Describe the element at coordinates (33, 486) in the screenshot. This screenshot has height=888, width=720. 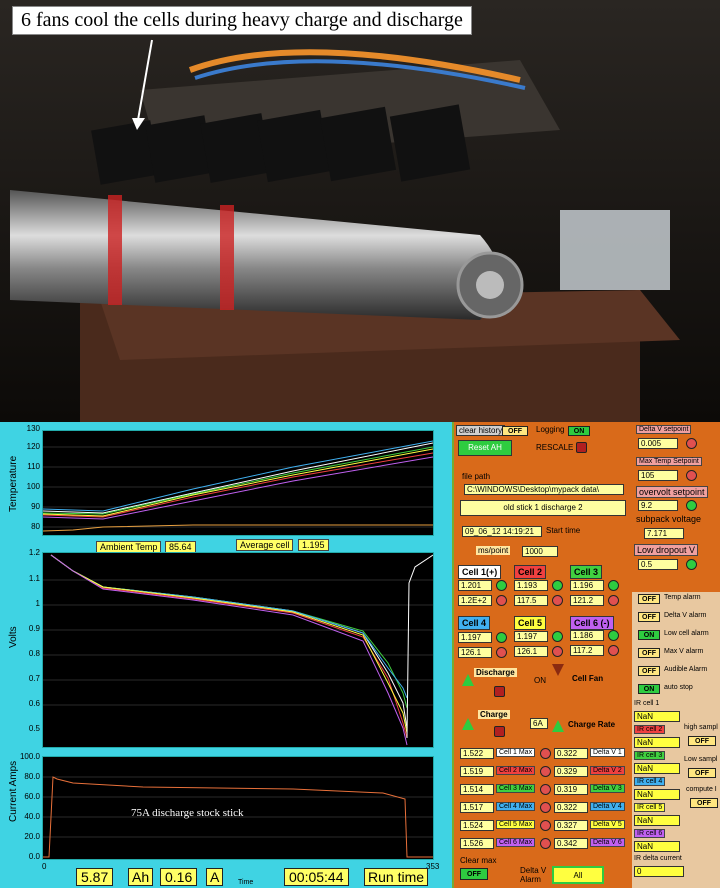
I see `temp-tick: 100` at that location.